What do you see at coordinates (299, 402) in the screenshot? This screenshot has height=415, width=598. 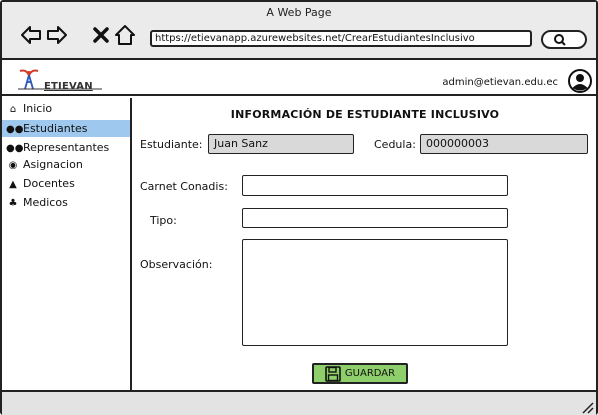 I see `status-bar` at bounding box center [299, 402].